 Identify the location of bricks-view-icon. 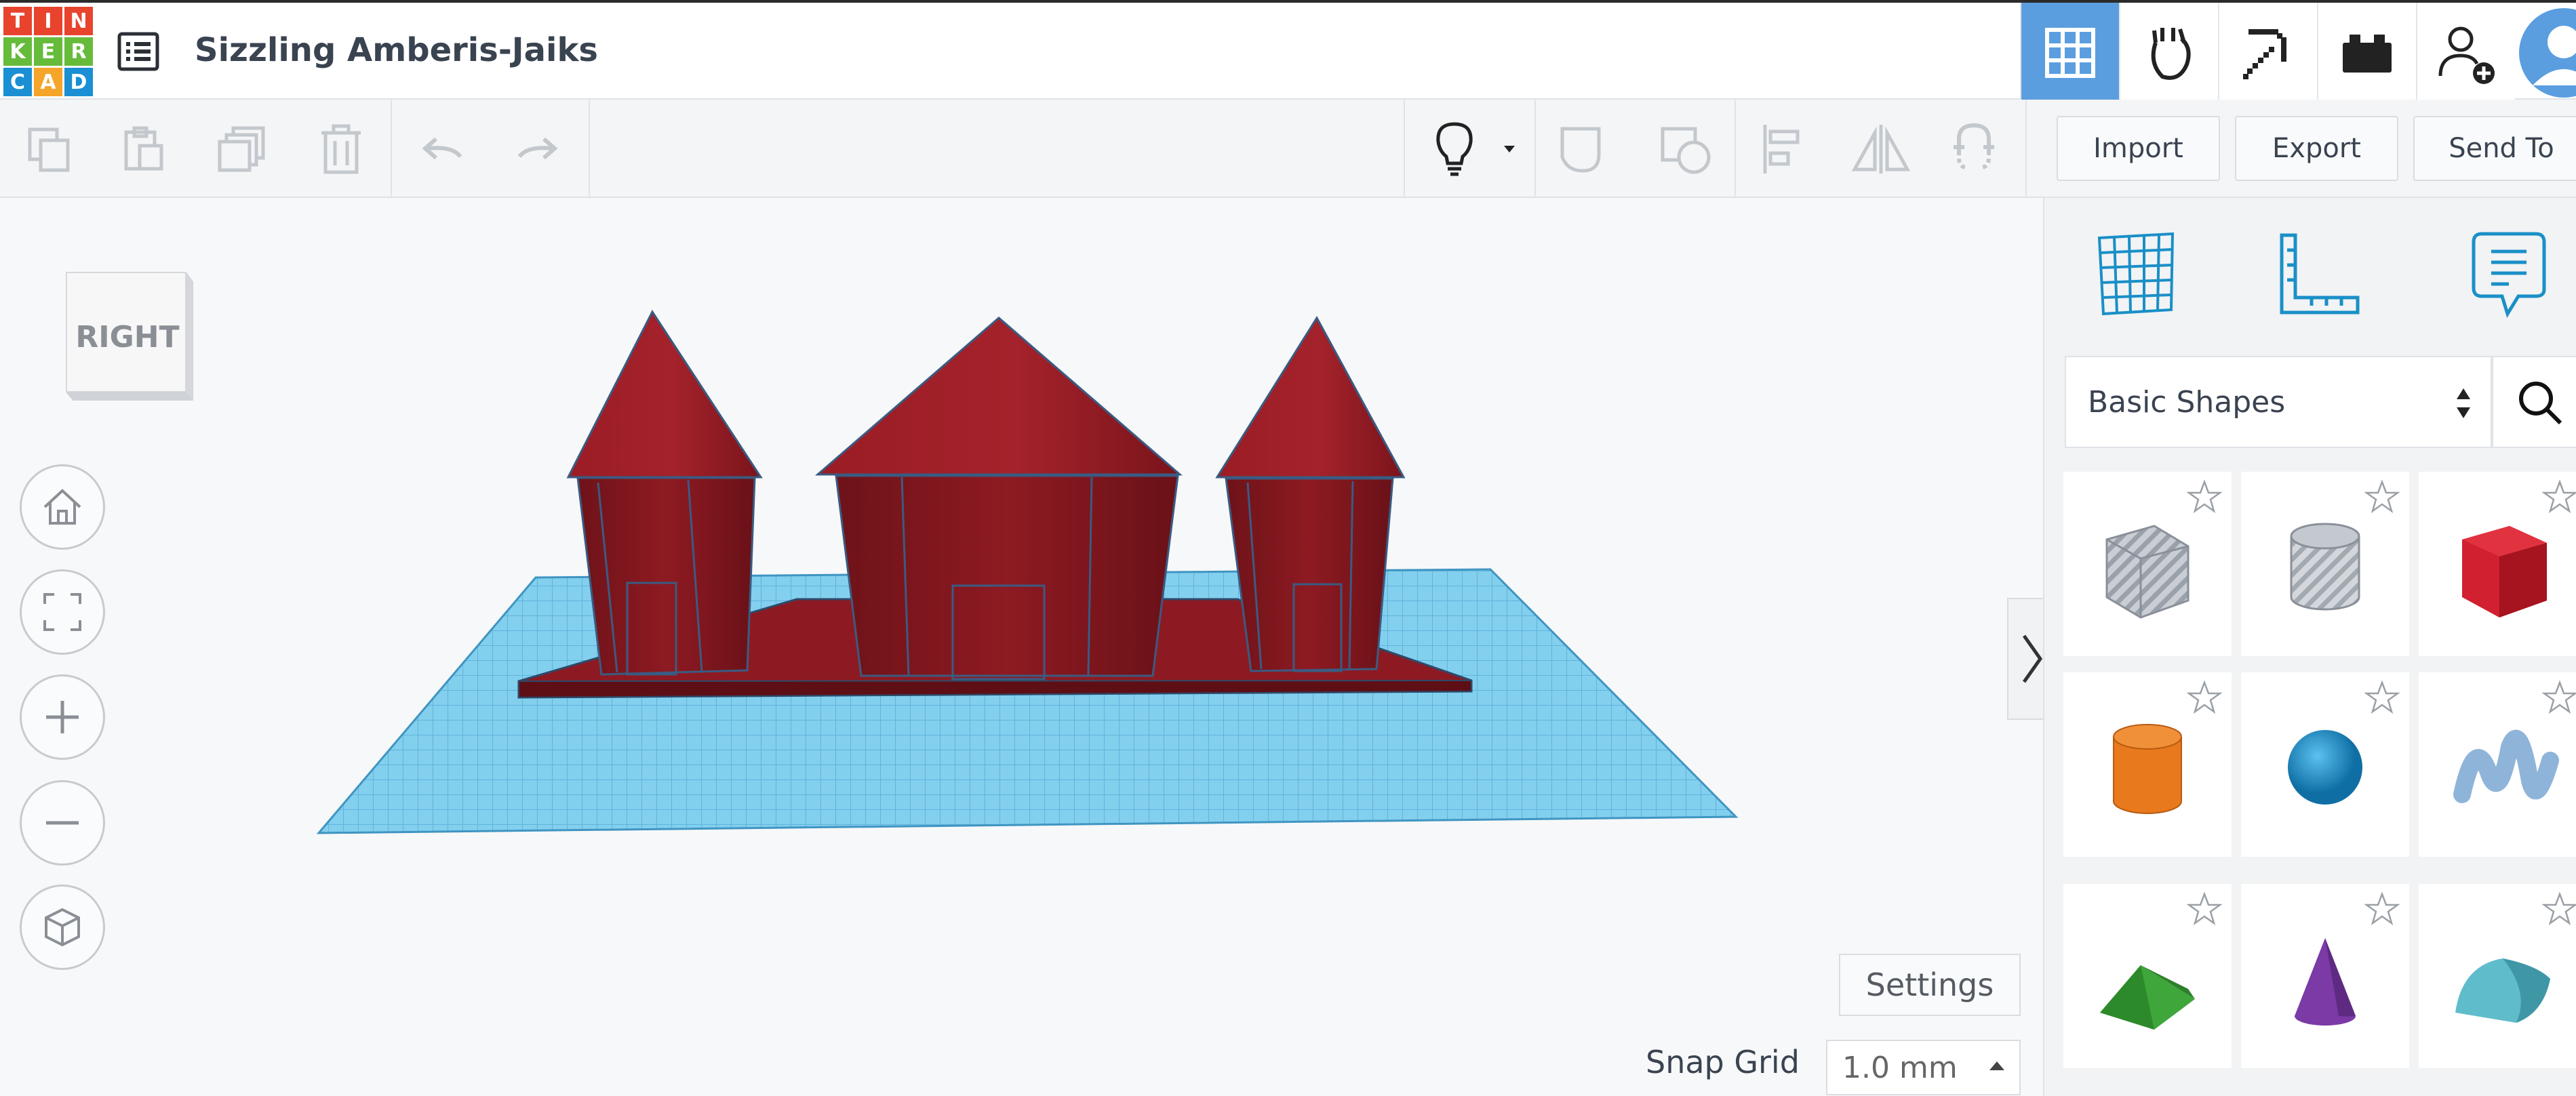
(2367, 53).